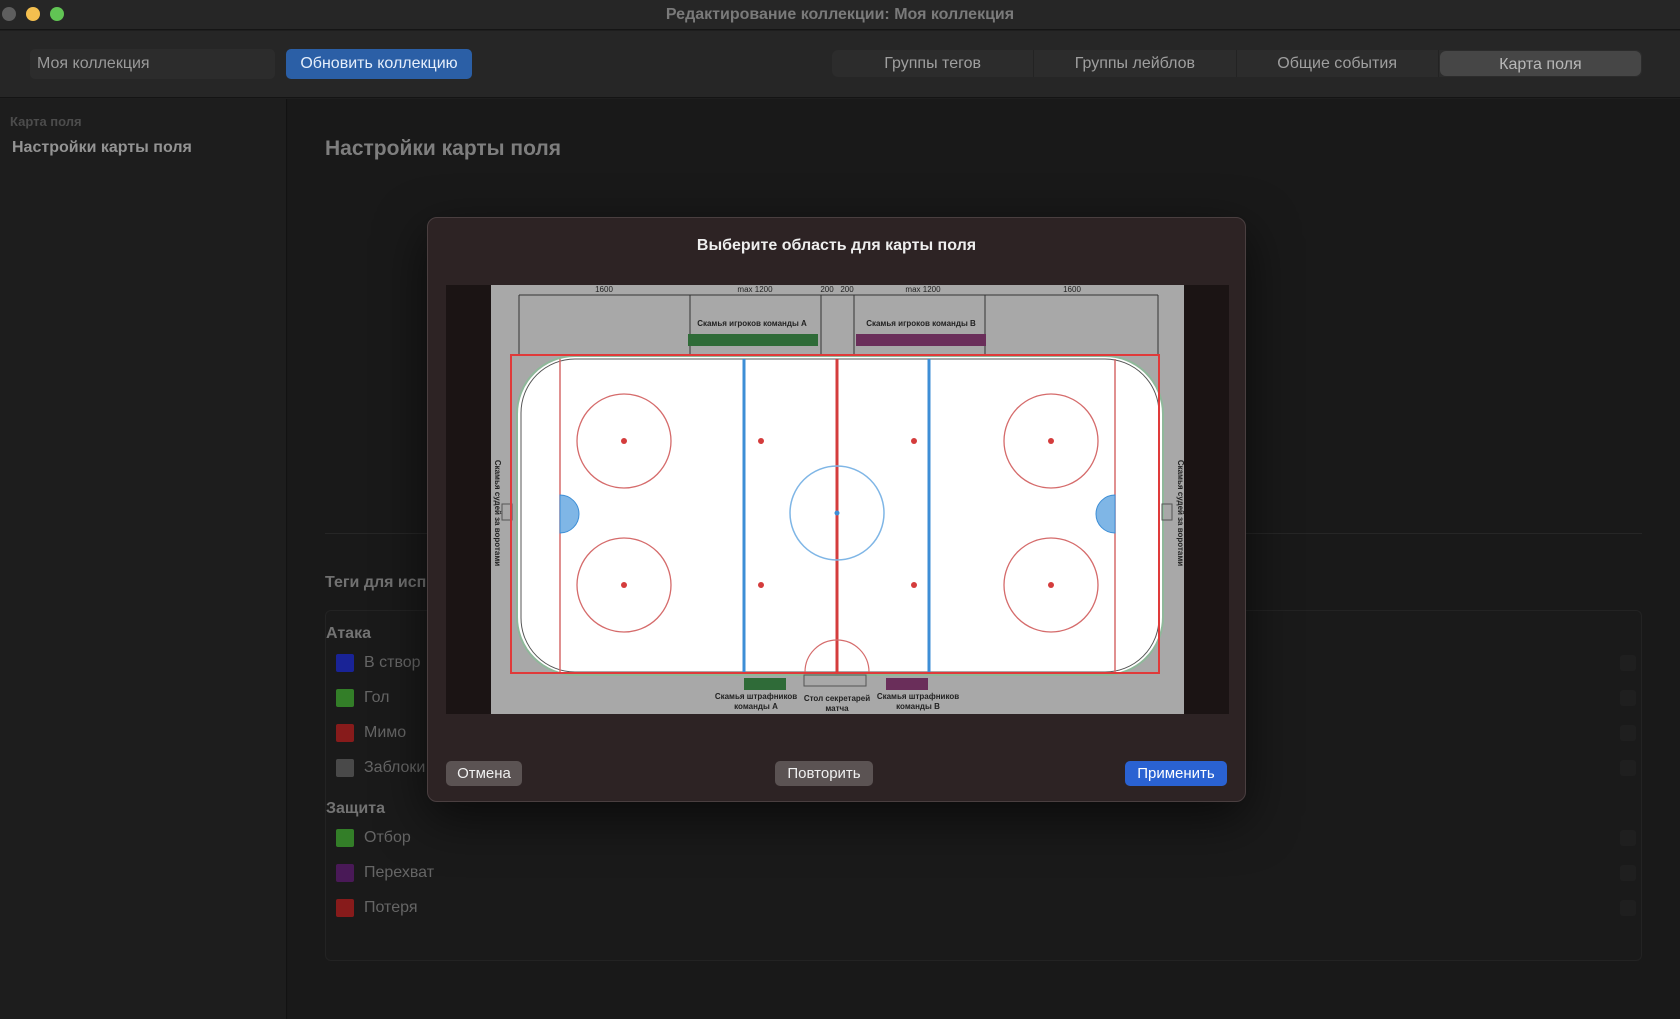 The image size is (1680, 1019). Describe the element at coordinates (837, 698) in the screenshot. I see `secretary-label: Стол секретарей` at that location.